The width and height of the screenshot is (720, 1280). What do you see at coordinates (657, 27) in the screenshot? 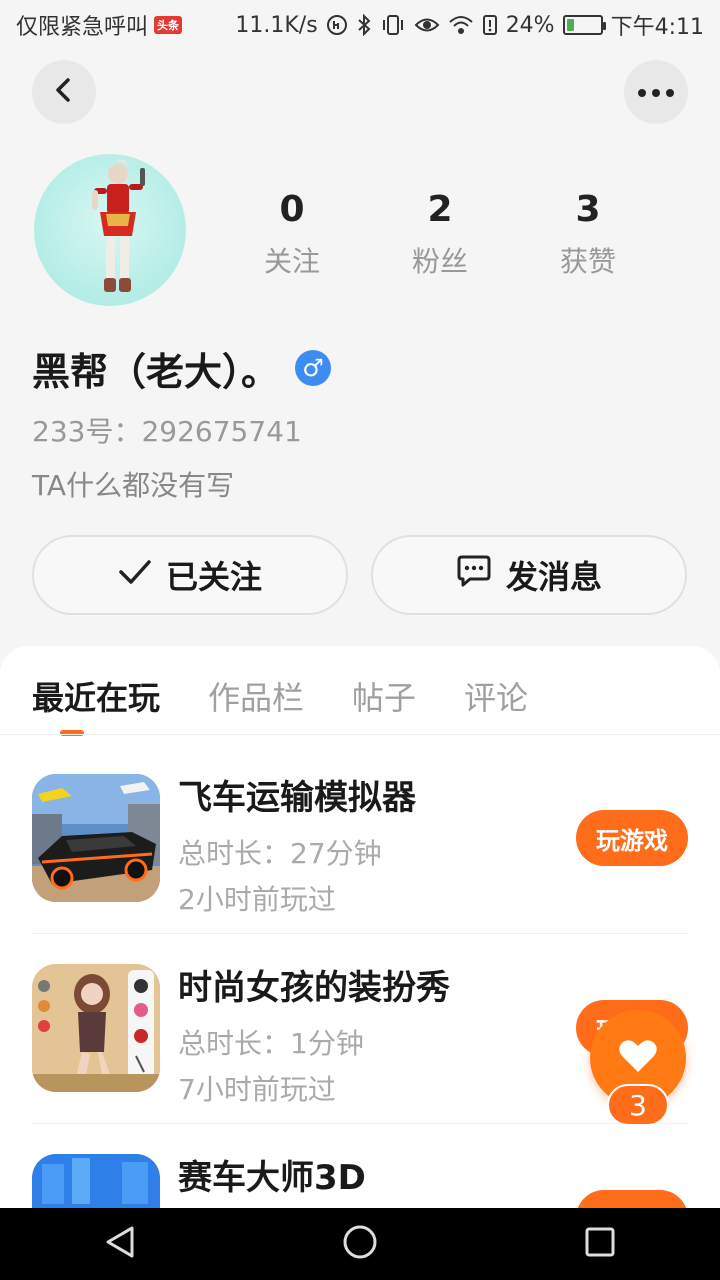
I see `clock: 下午4:11` at bounding box center [657, 27].